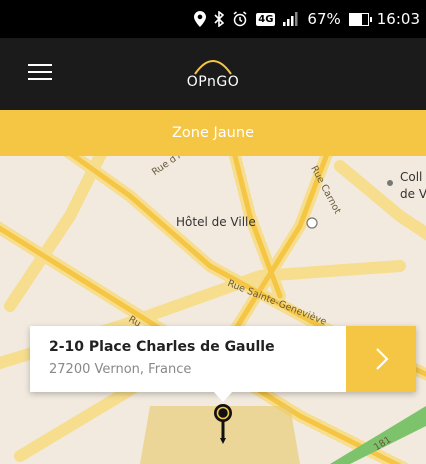  I want to click on app-logo: OPnGO, so click(213, 74).